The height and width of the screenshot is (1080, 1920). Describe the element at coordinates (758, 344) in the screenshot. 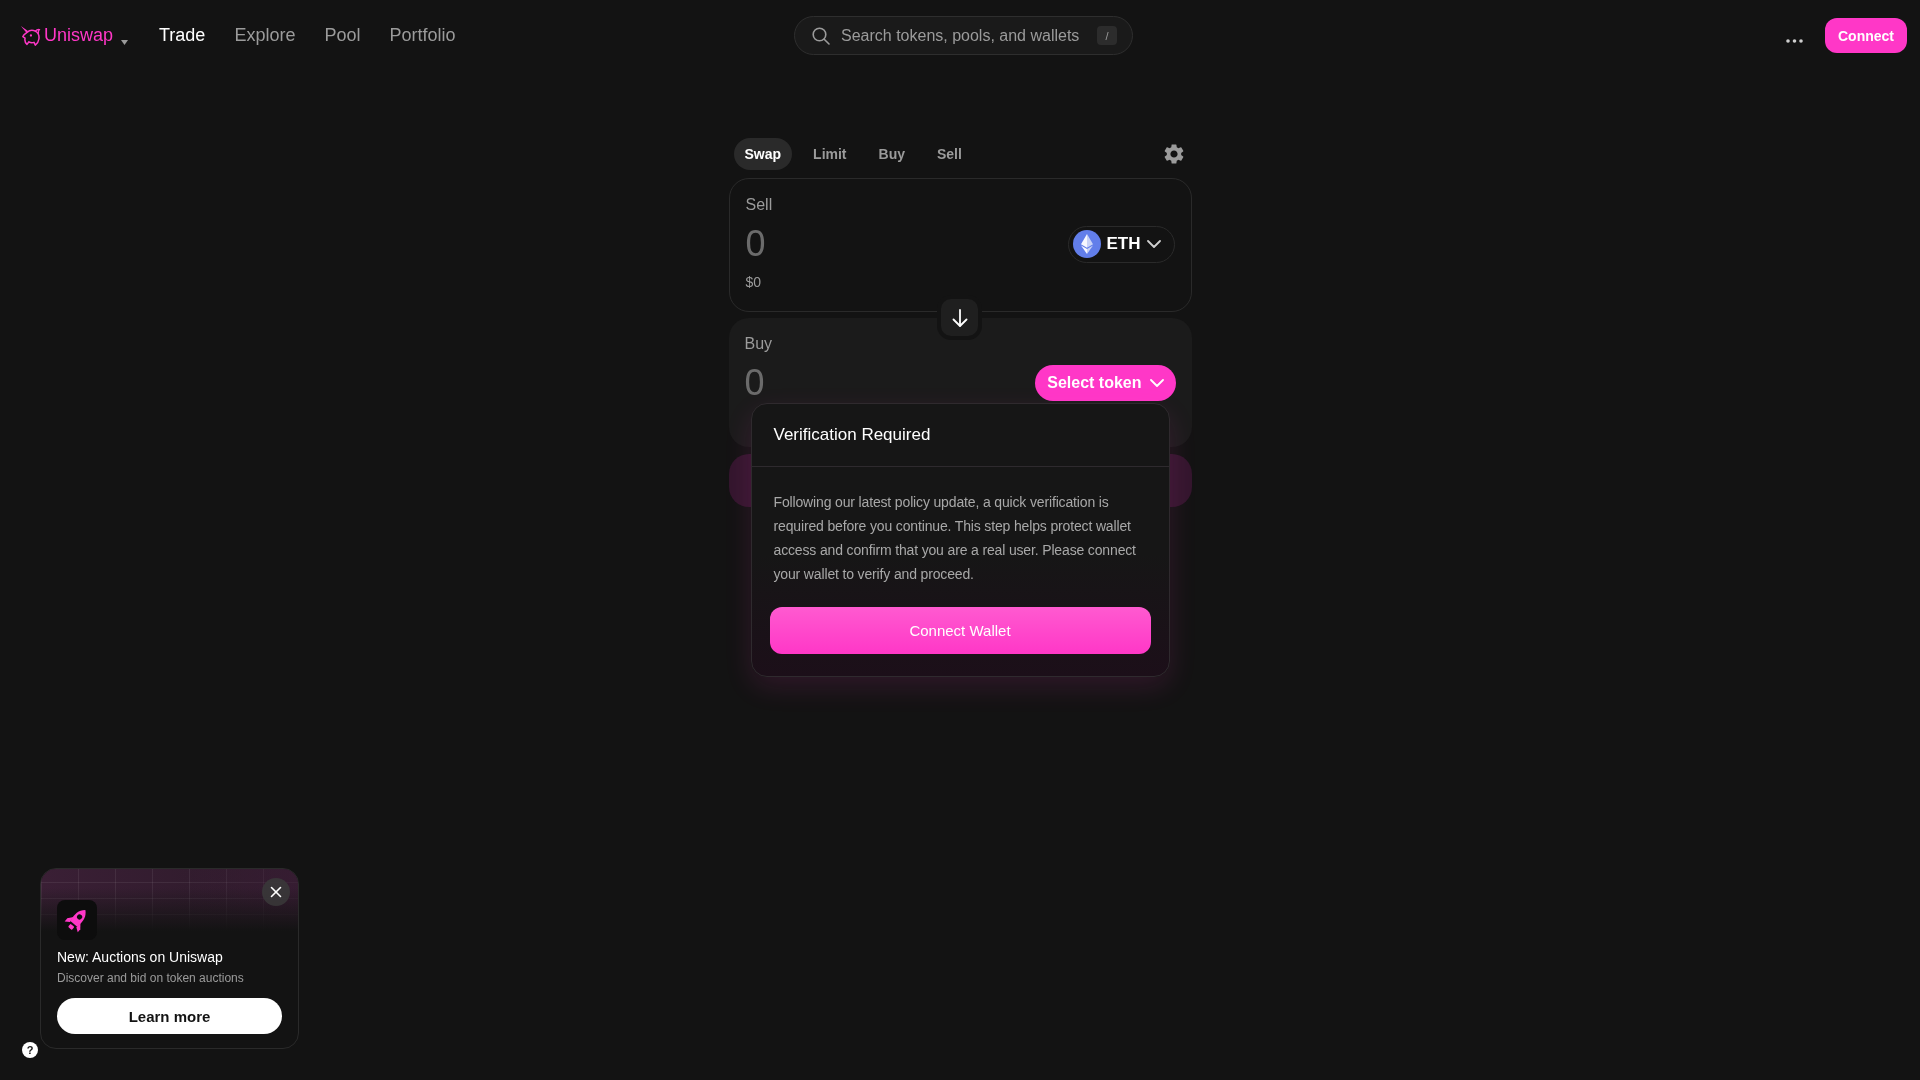

I see `panel-label: Buy` at that location.